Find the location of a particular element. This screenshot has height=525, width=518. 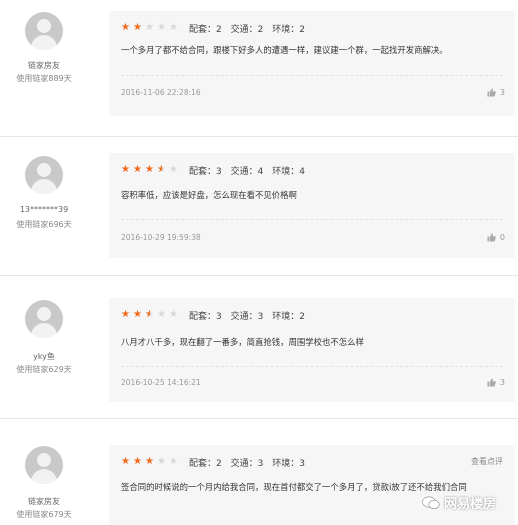

rating-row: ★ ★ ★ ★ ★ ★ ★ ★ 配套：3 交通：3 环境：2 is located at coordinates (216, 315).